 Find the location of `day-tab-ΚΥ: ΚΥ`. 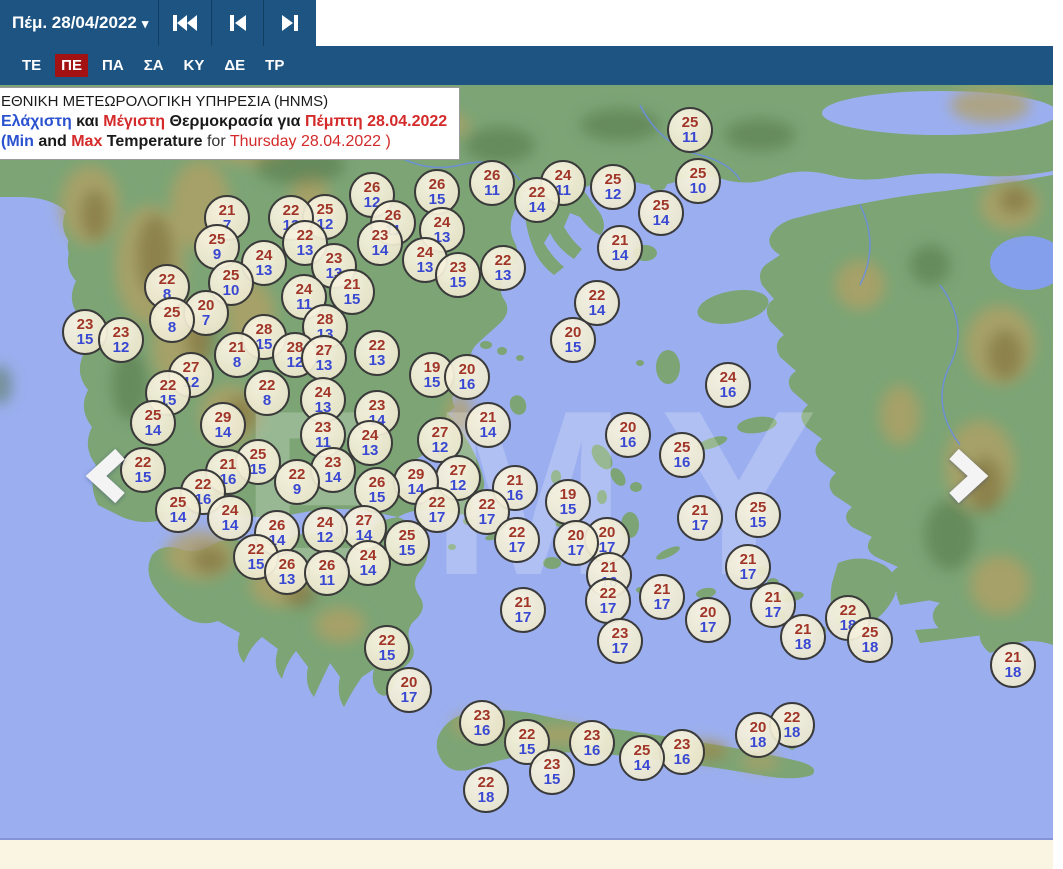

day-tab-ΚΥ: ΚΥ is located at coordinates (194, 65).